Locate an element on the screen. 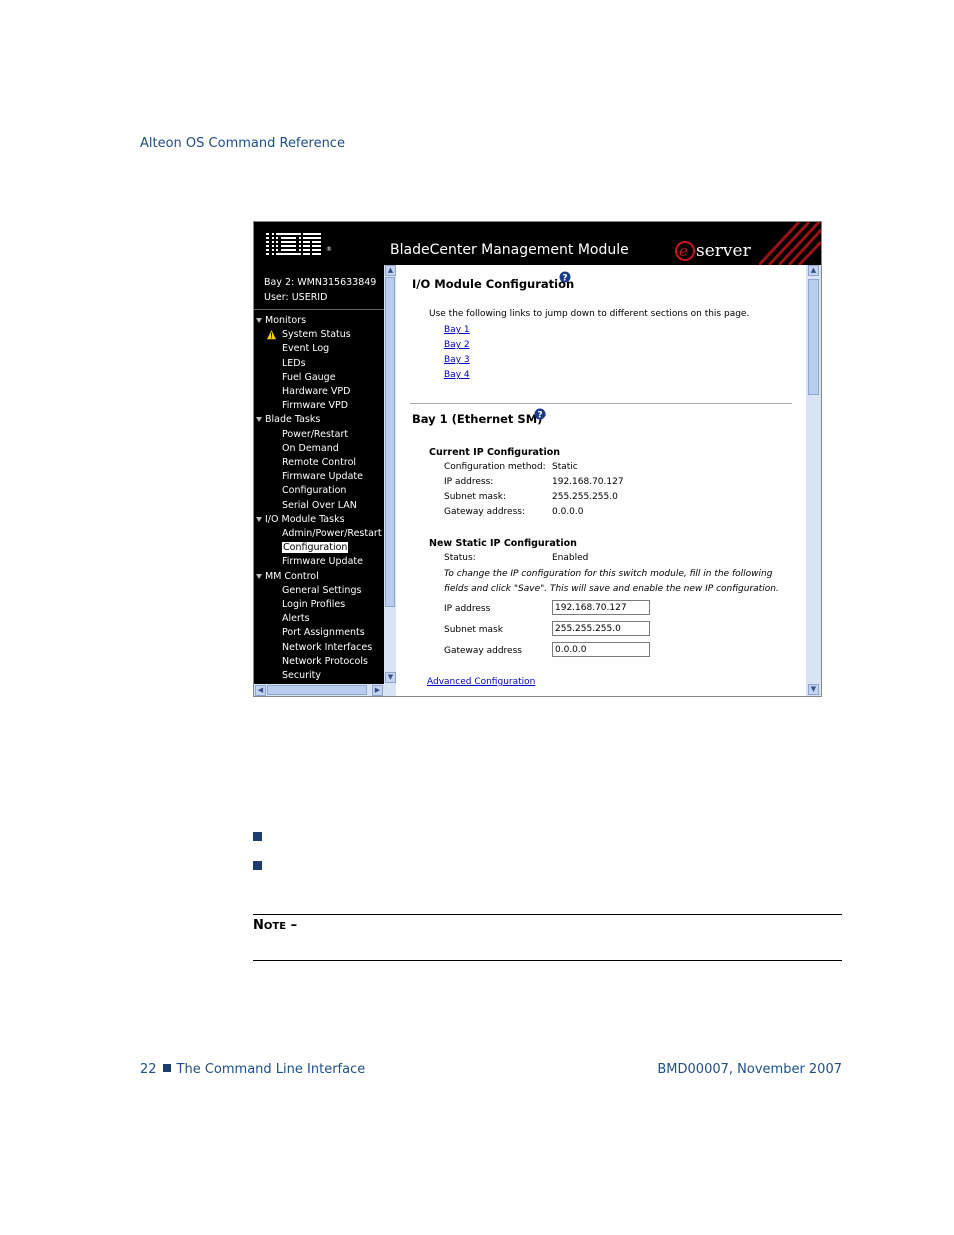  sidebar-item-security: Security is located at coordinates (301, 676).